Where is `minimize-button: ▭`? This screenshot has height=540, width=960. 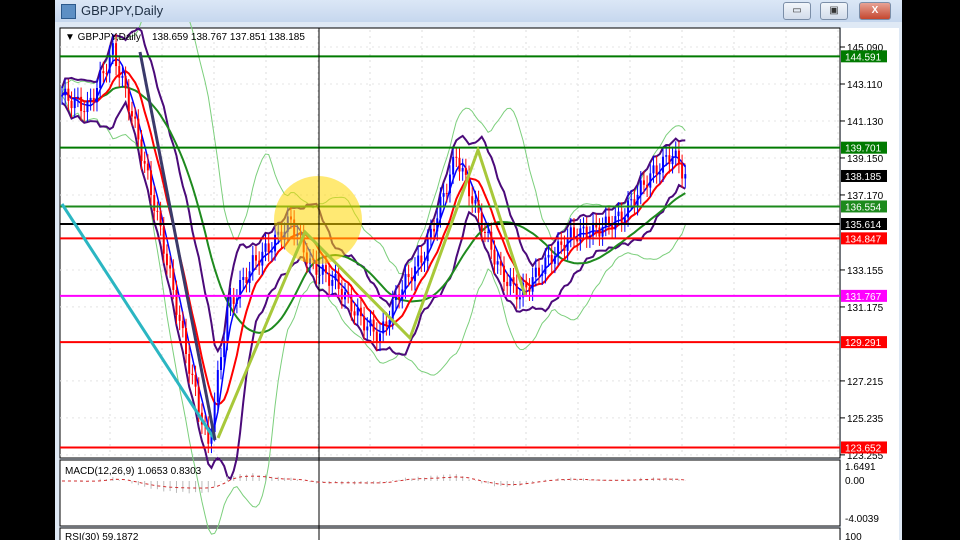
minimize-button: ▭ is located at coordinates (797, 11).